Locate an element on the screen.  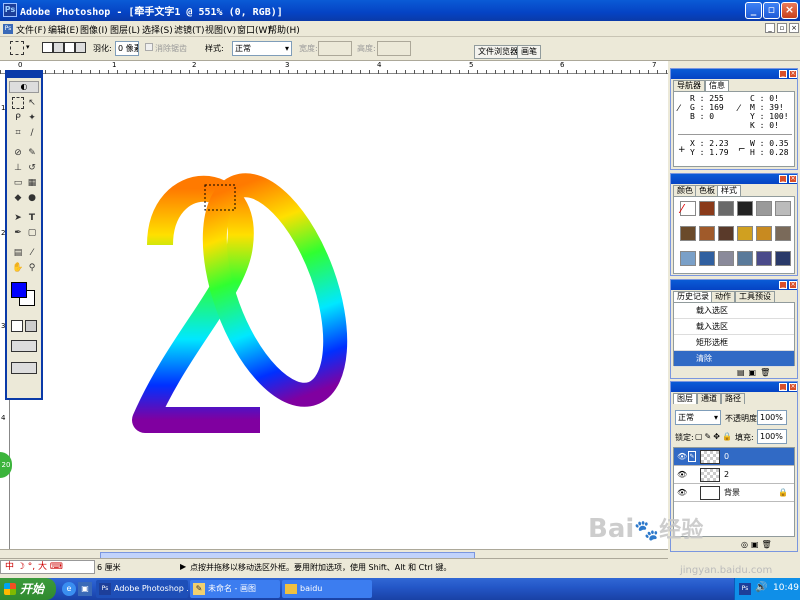
tab-history: 历史记录 is located at coordinates (693, 296).